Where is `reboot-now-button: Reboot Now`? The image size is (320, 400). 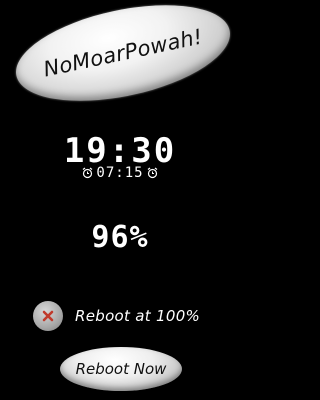
reboot-now-button: Reboot Now is located at coordinates (121, 369).